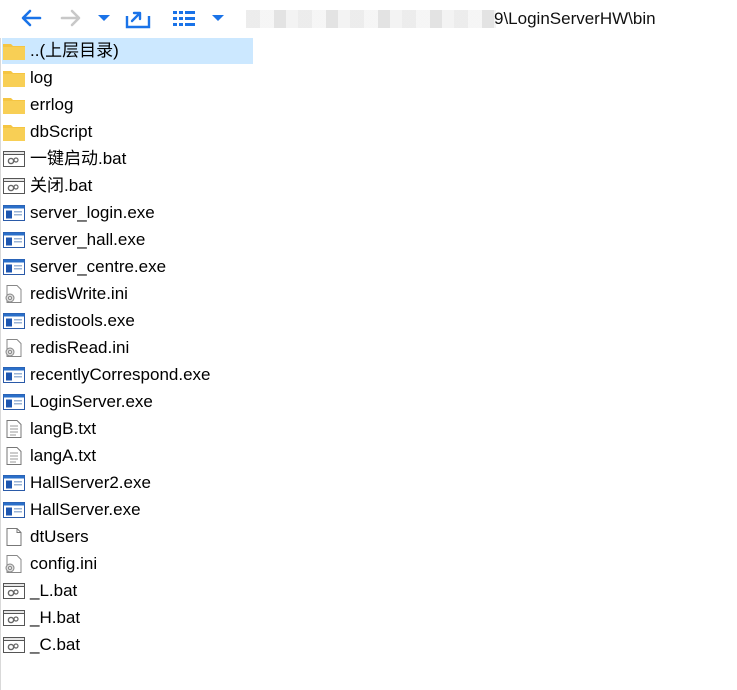 The image size is (737, 690). I want to click on back-button, so click(31, 18).